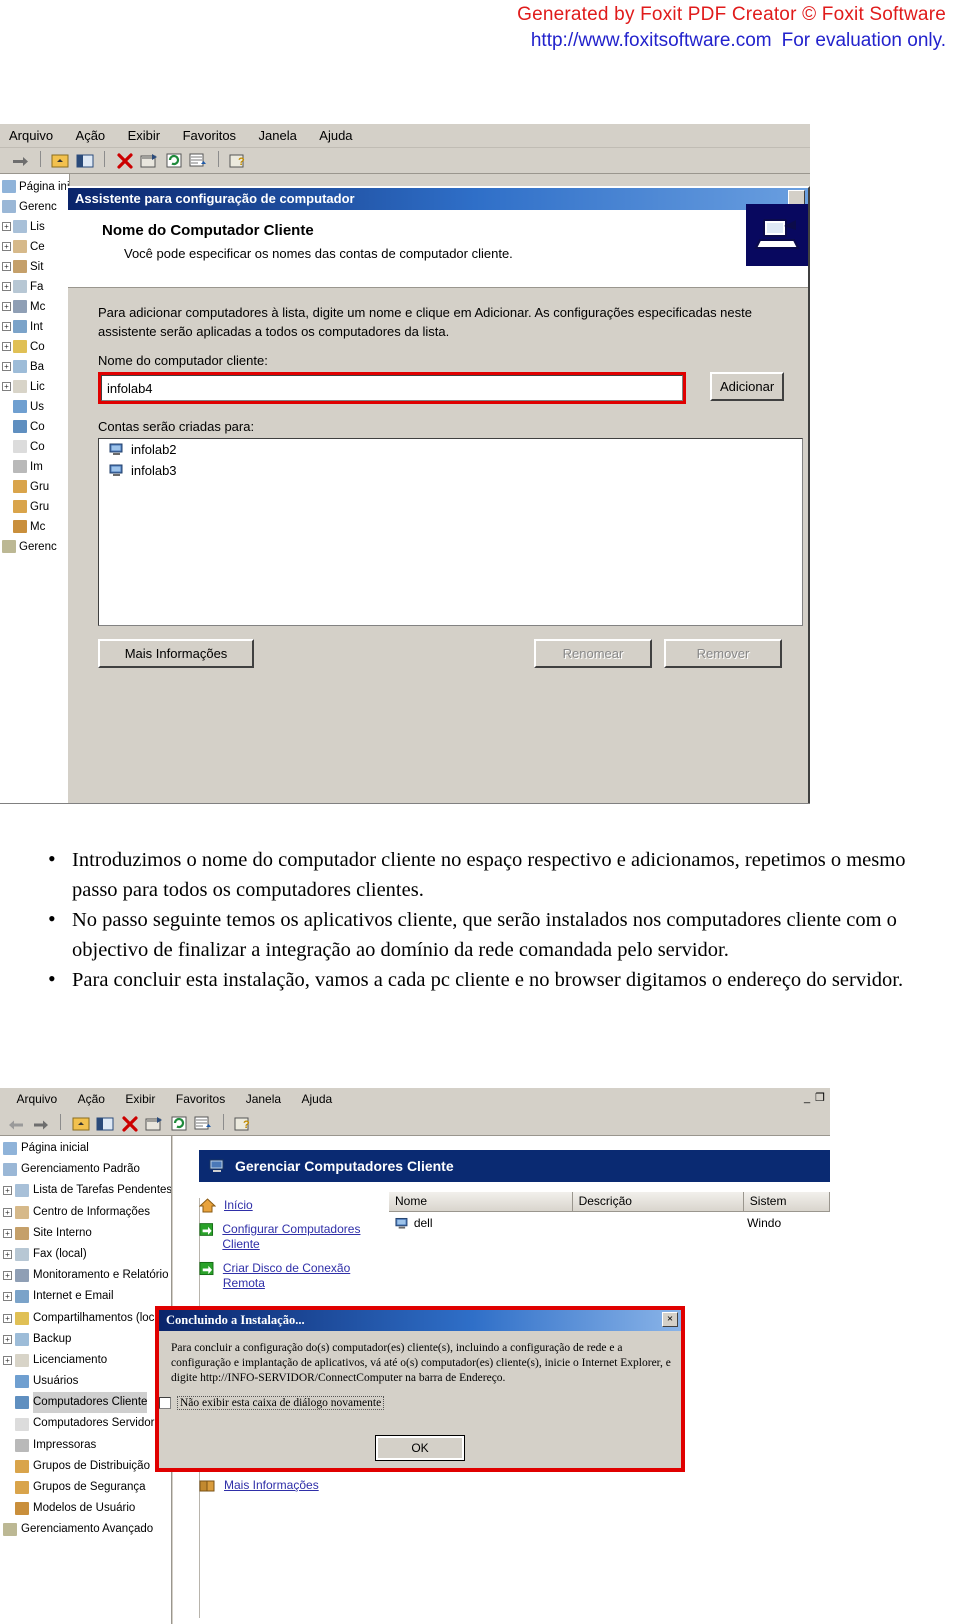  I want to click on sidebar-item-modelos-de-usu-rio: Modelos de Usuário, so click(85, 1508).